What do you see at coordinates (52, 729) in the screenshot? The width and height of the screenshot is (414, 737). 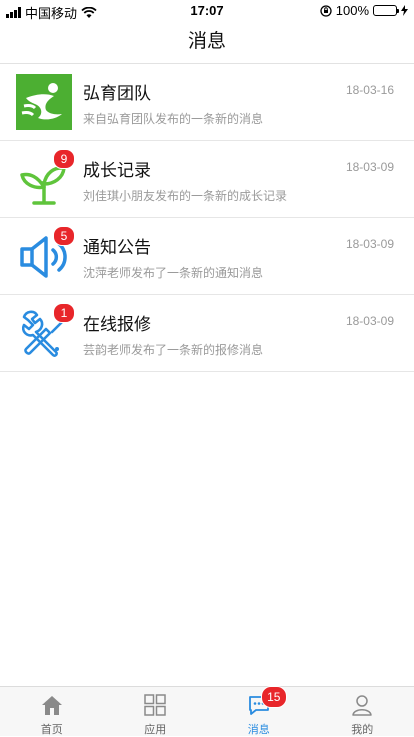 I see `tab-label: 首页` at bounding box center [52, 729].